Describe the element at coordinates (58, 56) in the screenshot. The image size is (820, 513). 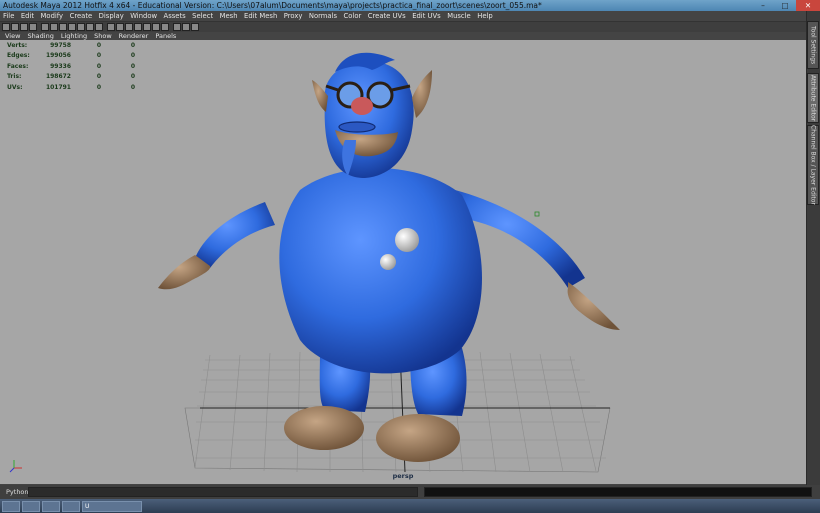
I see `hud-value: 199056` at that location.